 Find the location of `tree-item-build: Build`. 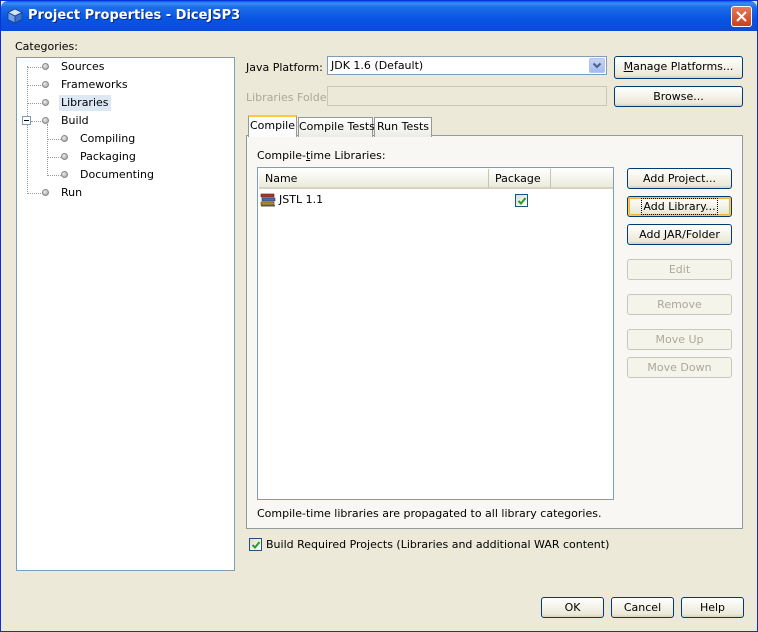

tree-item-build: Build is located at coordinates (75, 121).